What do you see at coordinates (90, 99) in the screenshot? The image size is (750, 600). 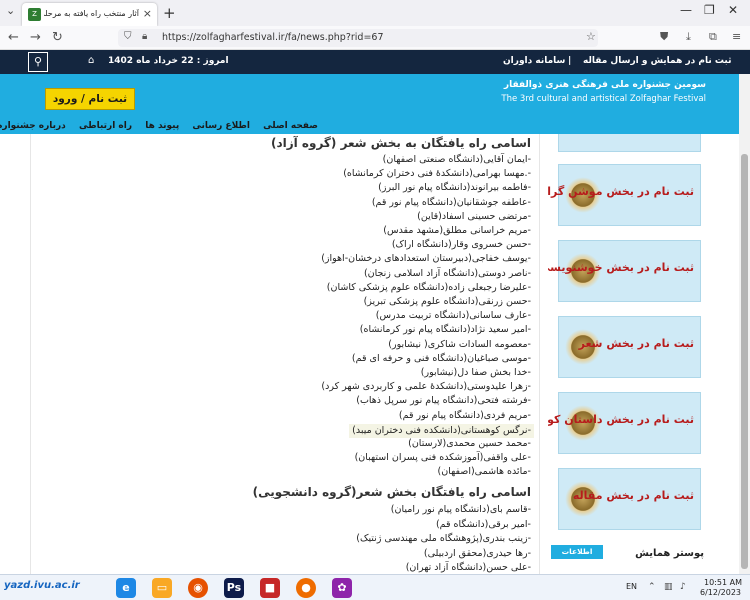 I see `register-login-button: ثبت نام / ورود` at bounding box center [90, 99].